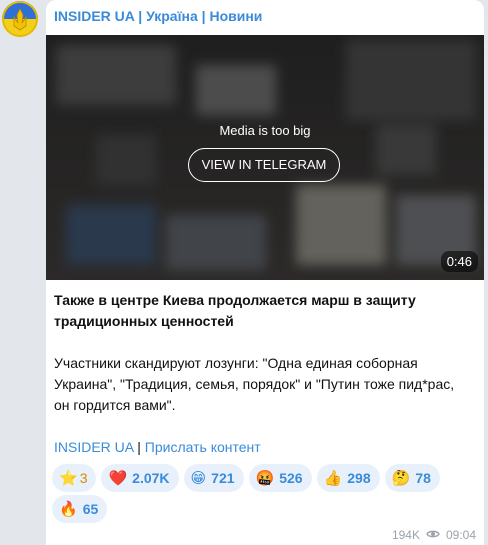  I want to click on message-time: 09:04, so click(460, 535).